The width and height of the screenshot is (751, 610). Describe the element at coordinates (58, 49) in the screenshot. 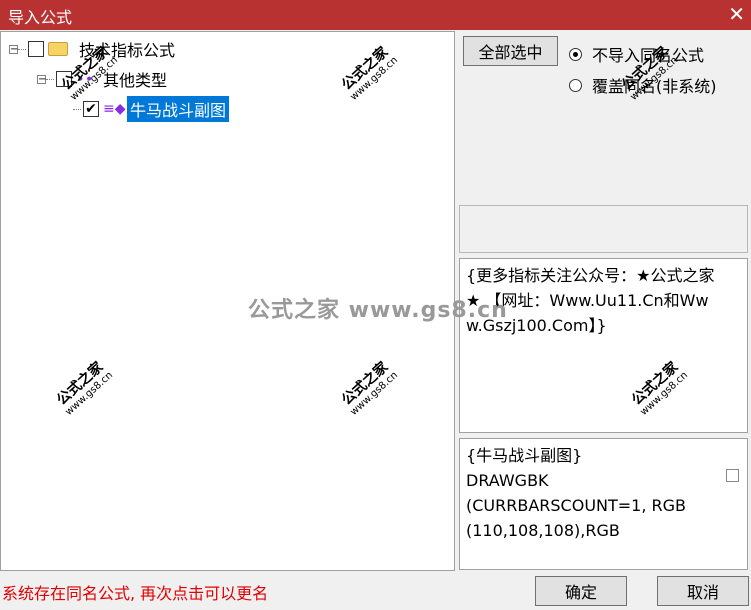

I see `folder-icon` at that location.